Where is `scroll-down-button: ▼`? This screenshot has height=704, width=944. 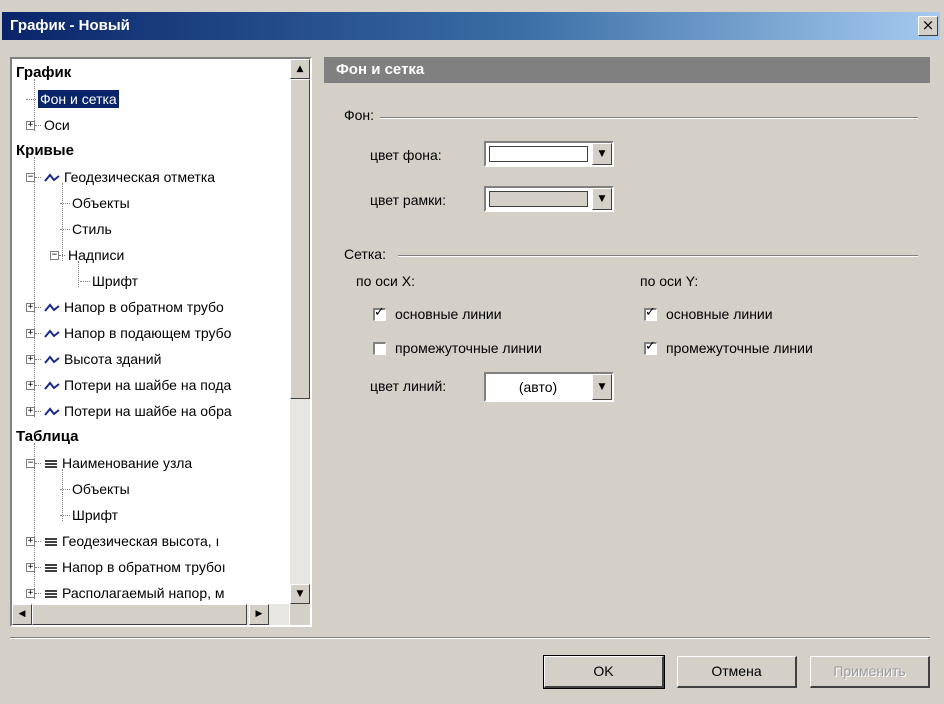
scroll-down-button: ▼ is located at coordinates (300, 594).